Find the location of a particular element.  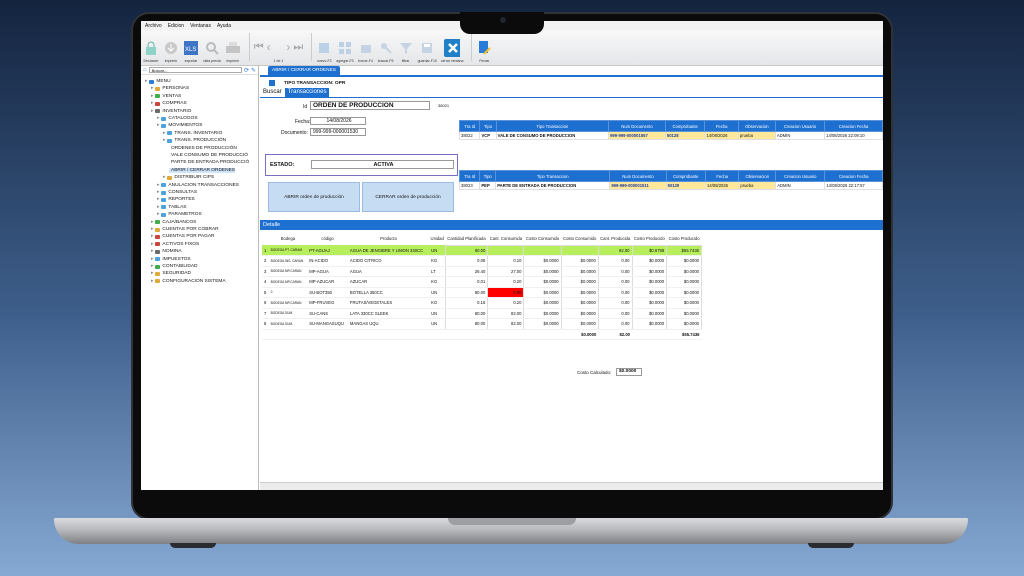

tree-item: ▸ CONFIGURACION SISTEMA is located at coordinates (188, 281).